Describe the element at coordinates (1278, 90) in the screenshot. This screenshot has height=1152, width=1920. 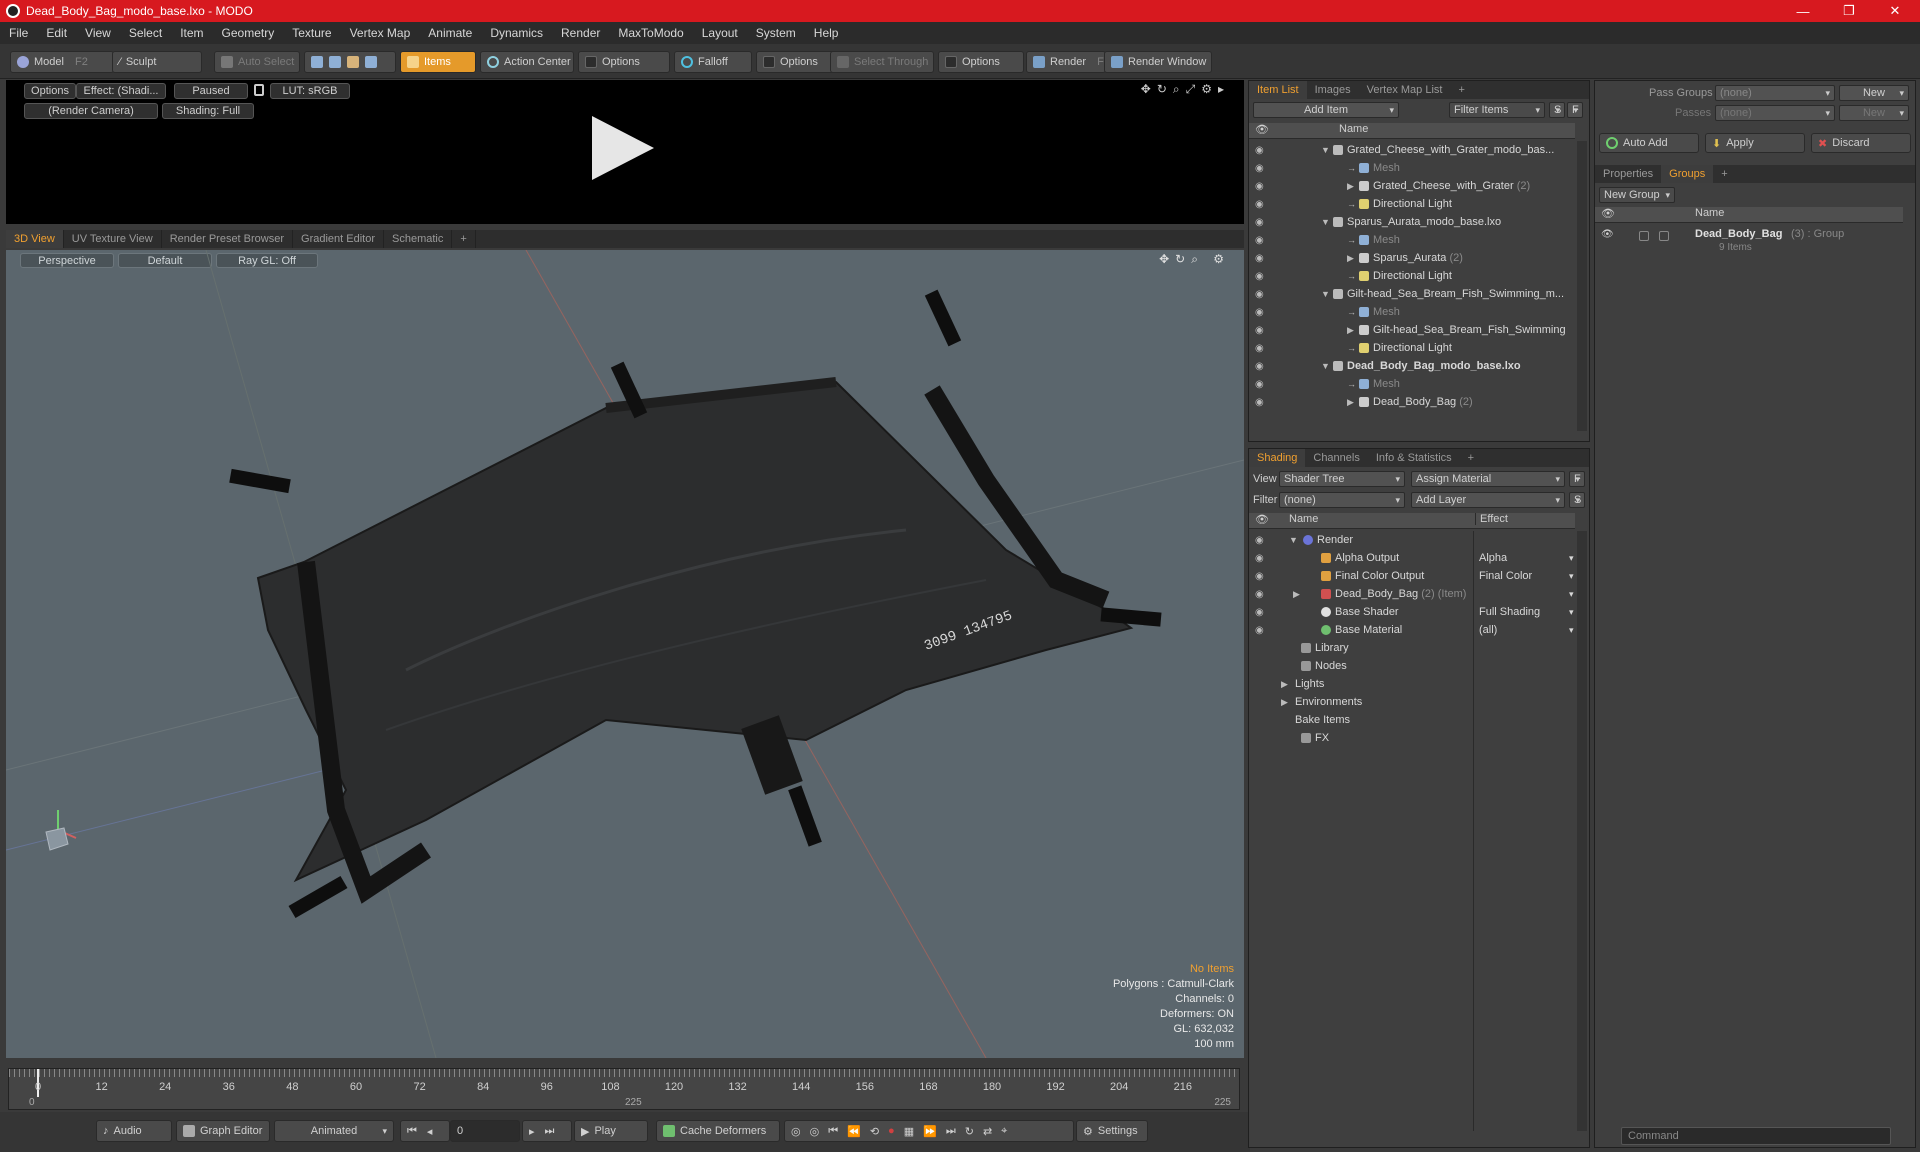
I see `tab-item-list: Item List` at that location.